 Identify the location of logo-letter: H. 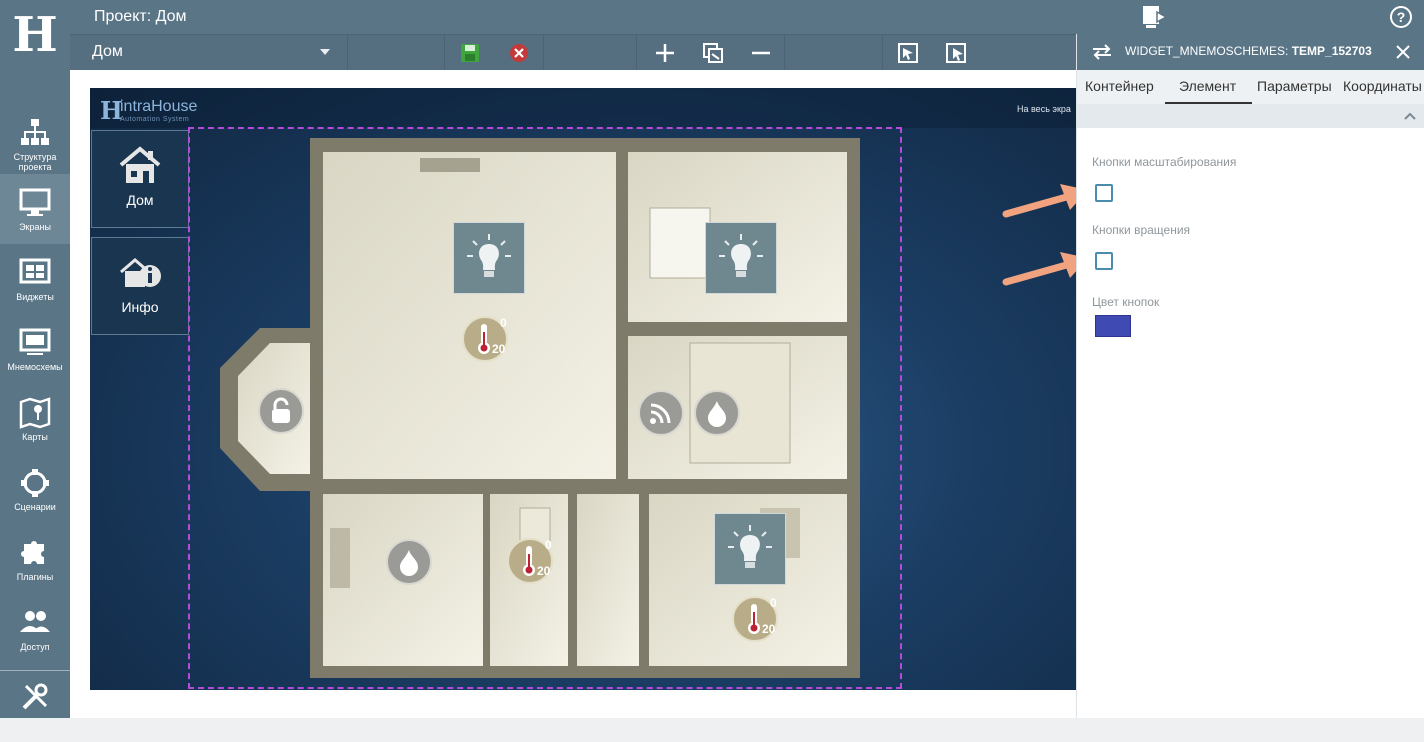
(35, 35).